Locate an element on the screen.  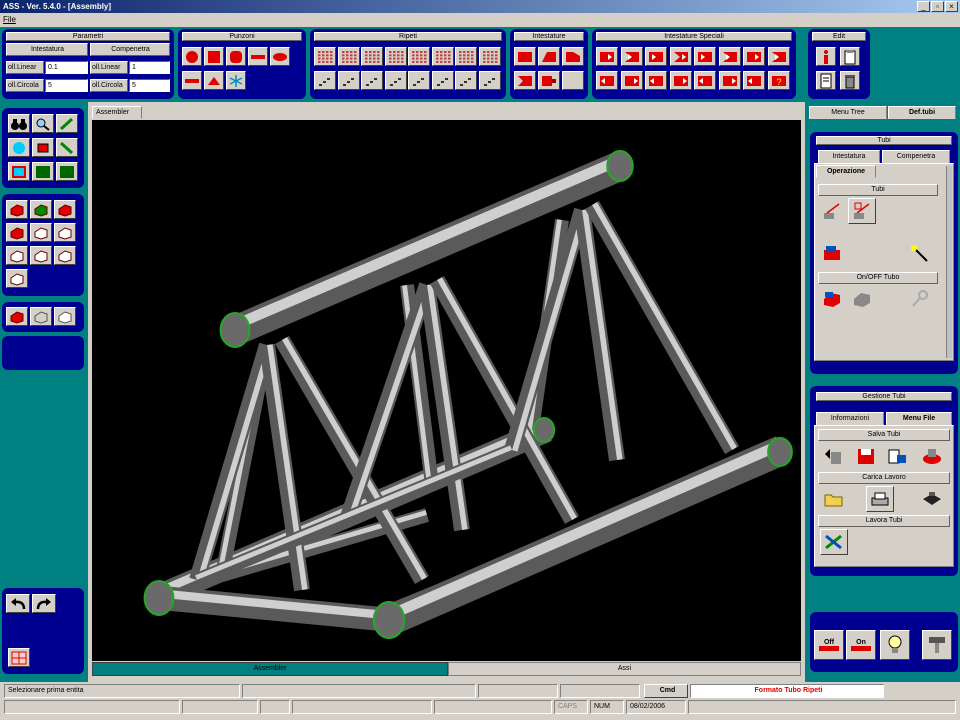
redo-icon is located at coordinates (44, 603).